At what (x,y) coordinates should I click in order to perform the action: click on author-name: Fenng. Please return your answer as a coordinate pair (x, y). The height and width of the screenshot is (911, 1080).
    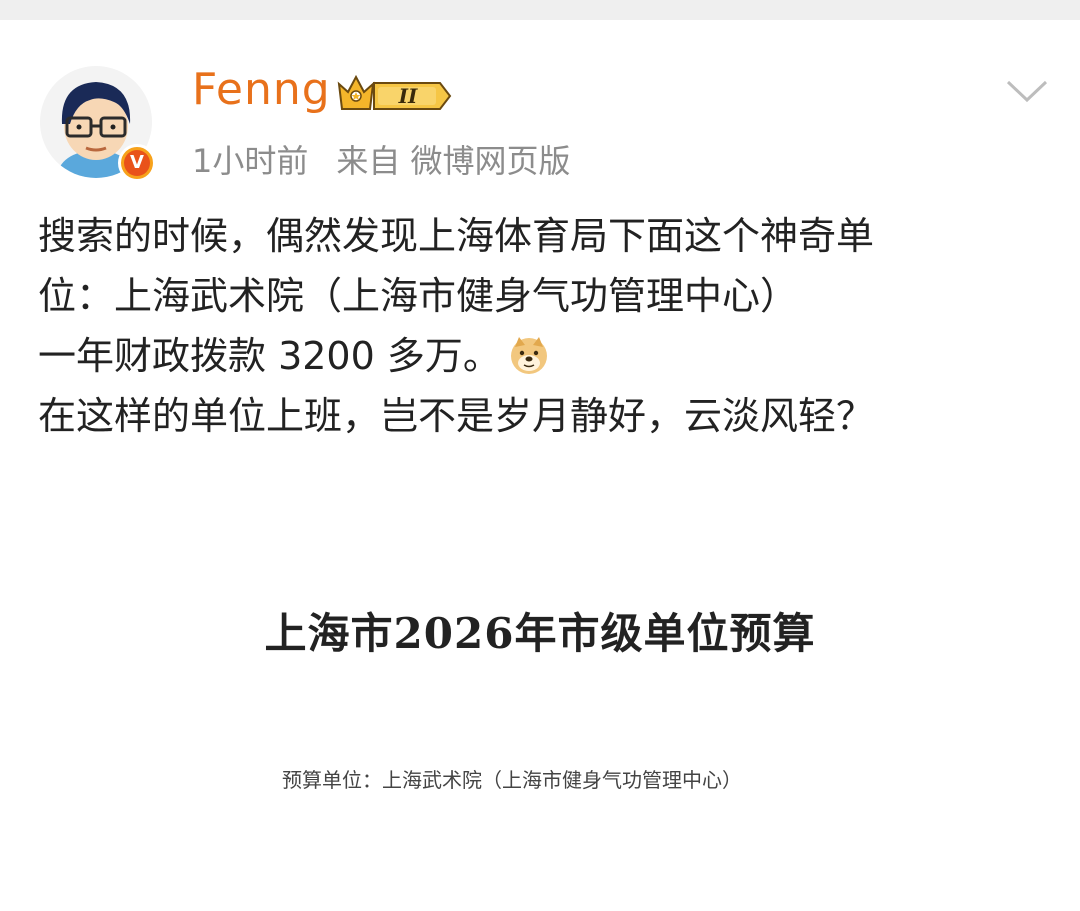
    Looking at the image, I should click on (261, 89).